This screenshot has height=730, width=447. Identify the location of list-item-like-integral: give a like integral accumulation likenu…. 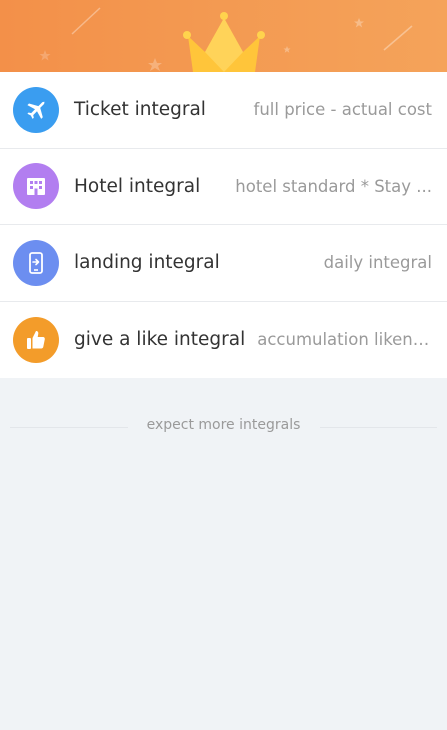
(223, 340).